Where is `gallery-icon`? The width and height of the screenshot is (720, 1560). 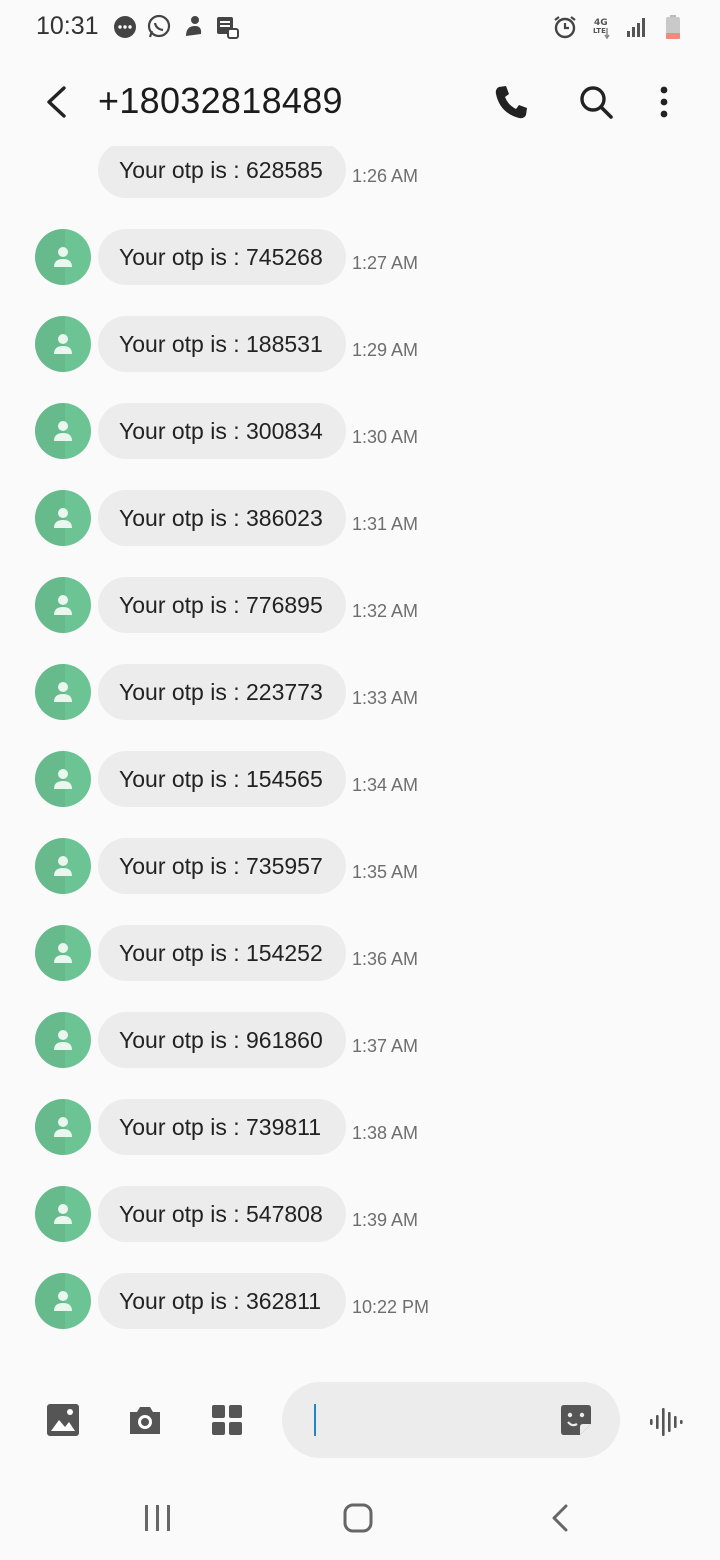
gallery-icon is located at coordinates (63, 1420).